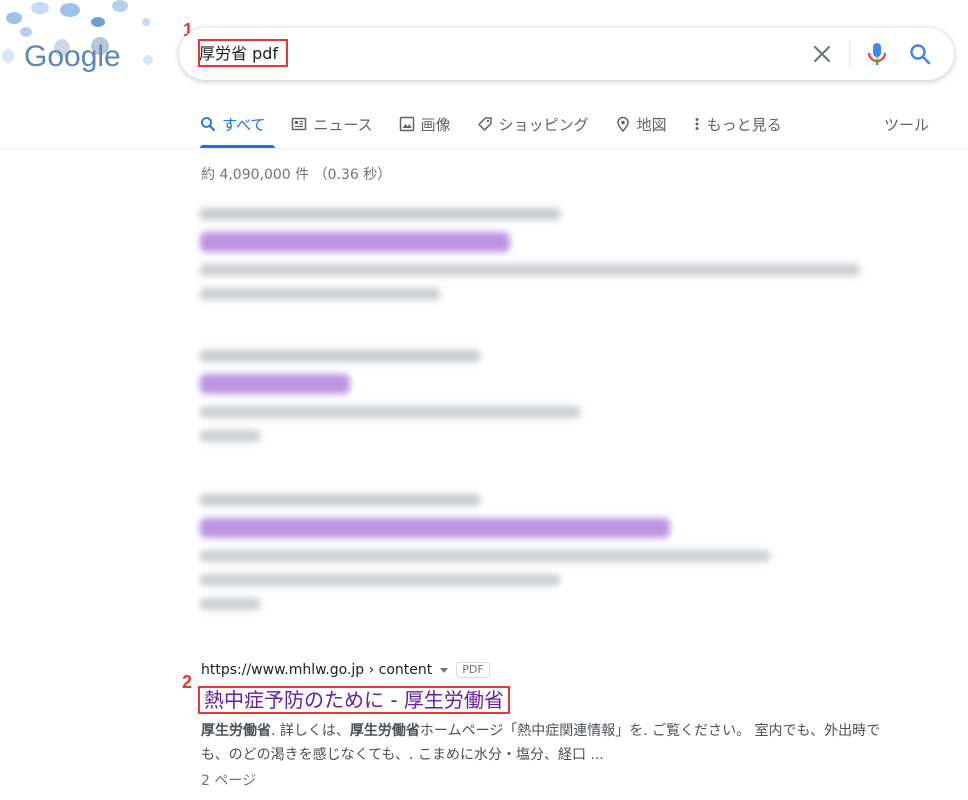 This screenshot has width=968, height=800. Describe the element at coordinates (906, 124) in the screenshot. I see `tools-button: ツール` at that location.